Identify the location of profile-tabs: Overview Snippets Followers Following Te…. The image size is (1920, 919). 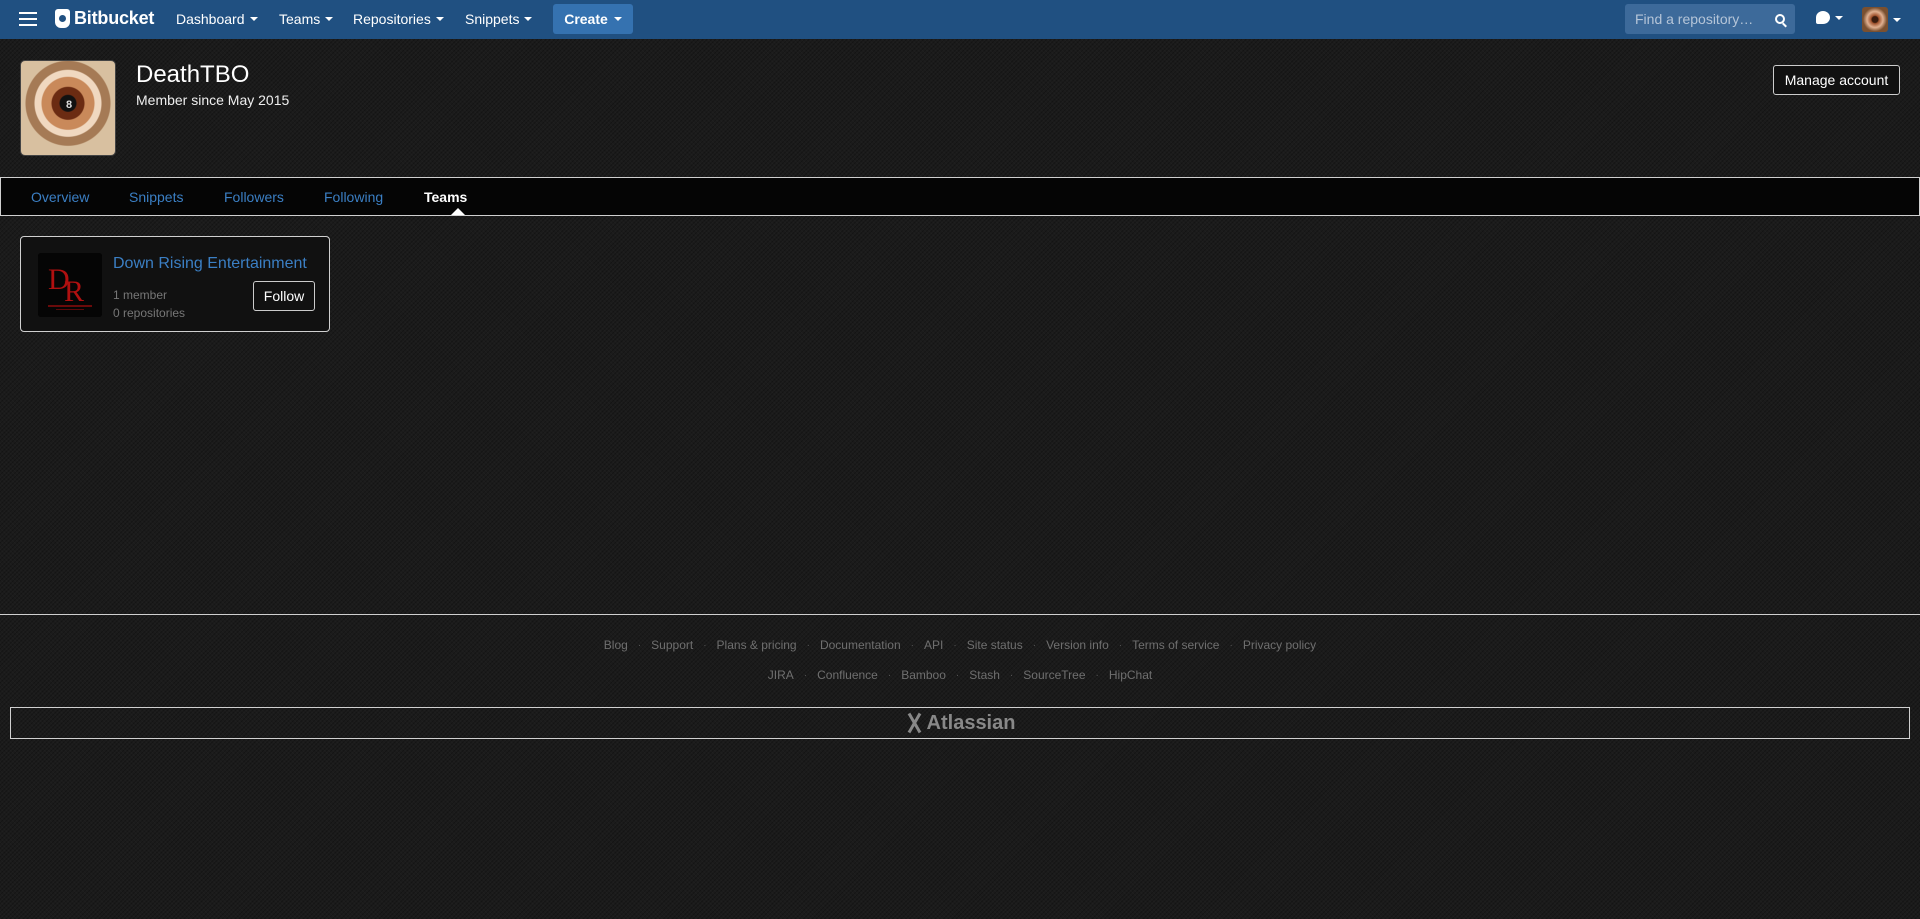
(960, 196).